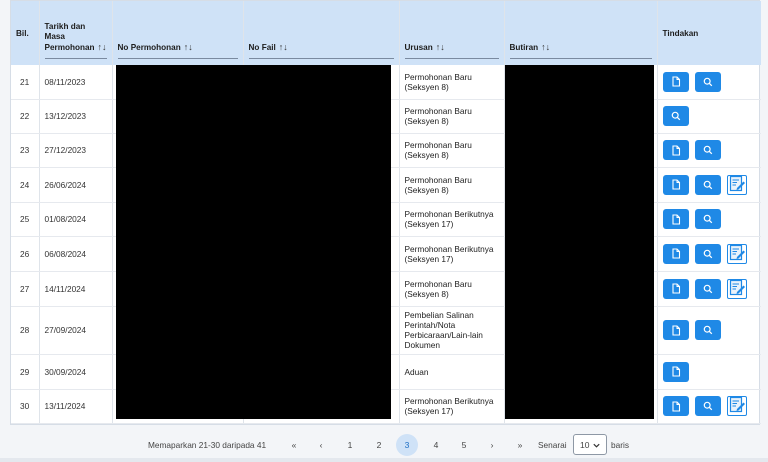 The image size is (768, 462). I want to click on first-page-button: «, so click(294, 445).